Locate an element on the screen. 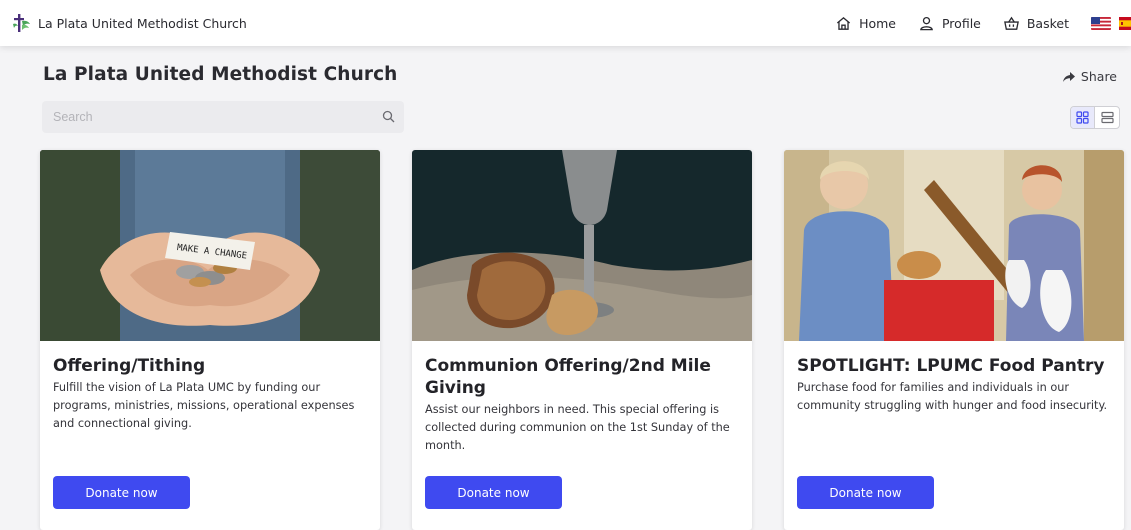 Image resolution: width=1131 pixels, height=530 pixels. search-icon is located at coordinates (388, 116).